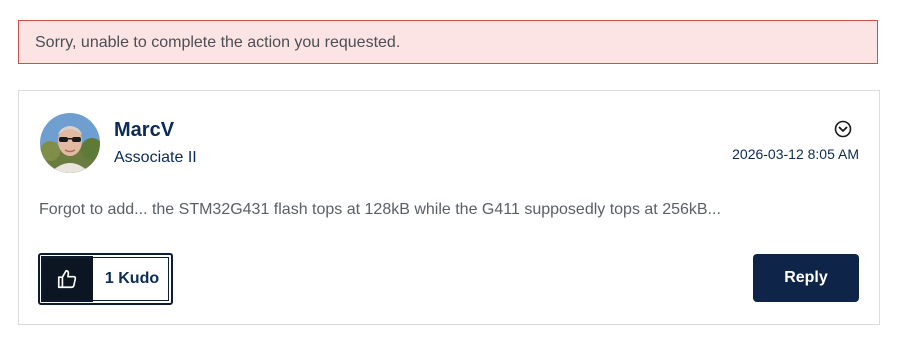  I want to click on reply-button: Reply, so click(806, 278).